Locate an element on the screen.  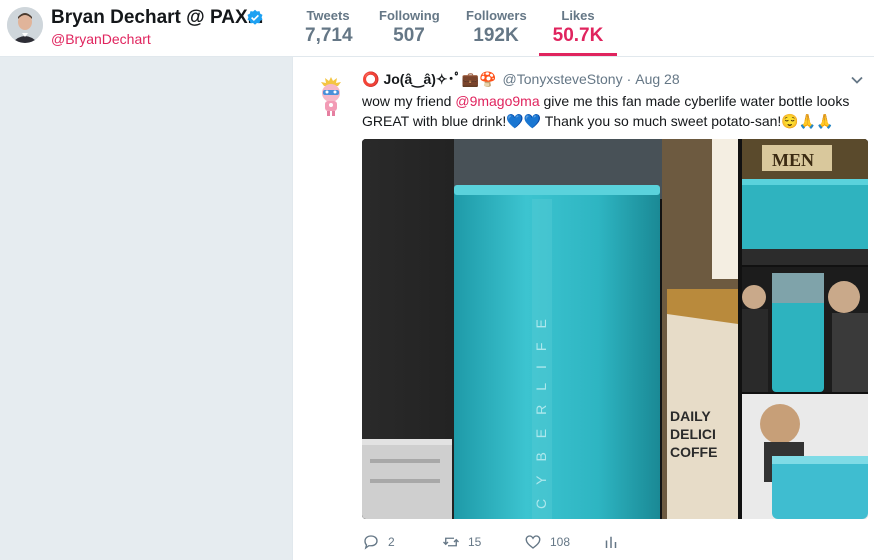
analytics-icon is located at coordinates (611, 542).